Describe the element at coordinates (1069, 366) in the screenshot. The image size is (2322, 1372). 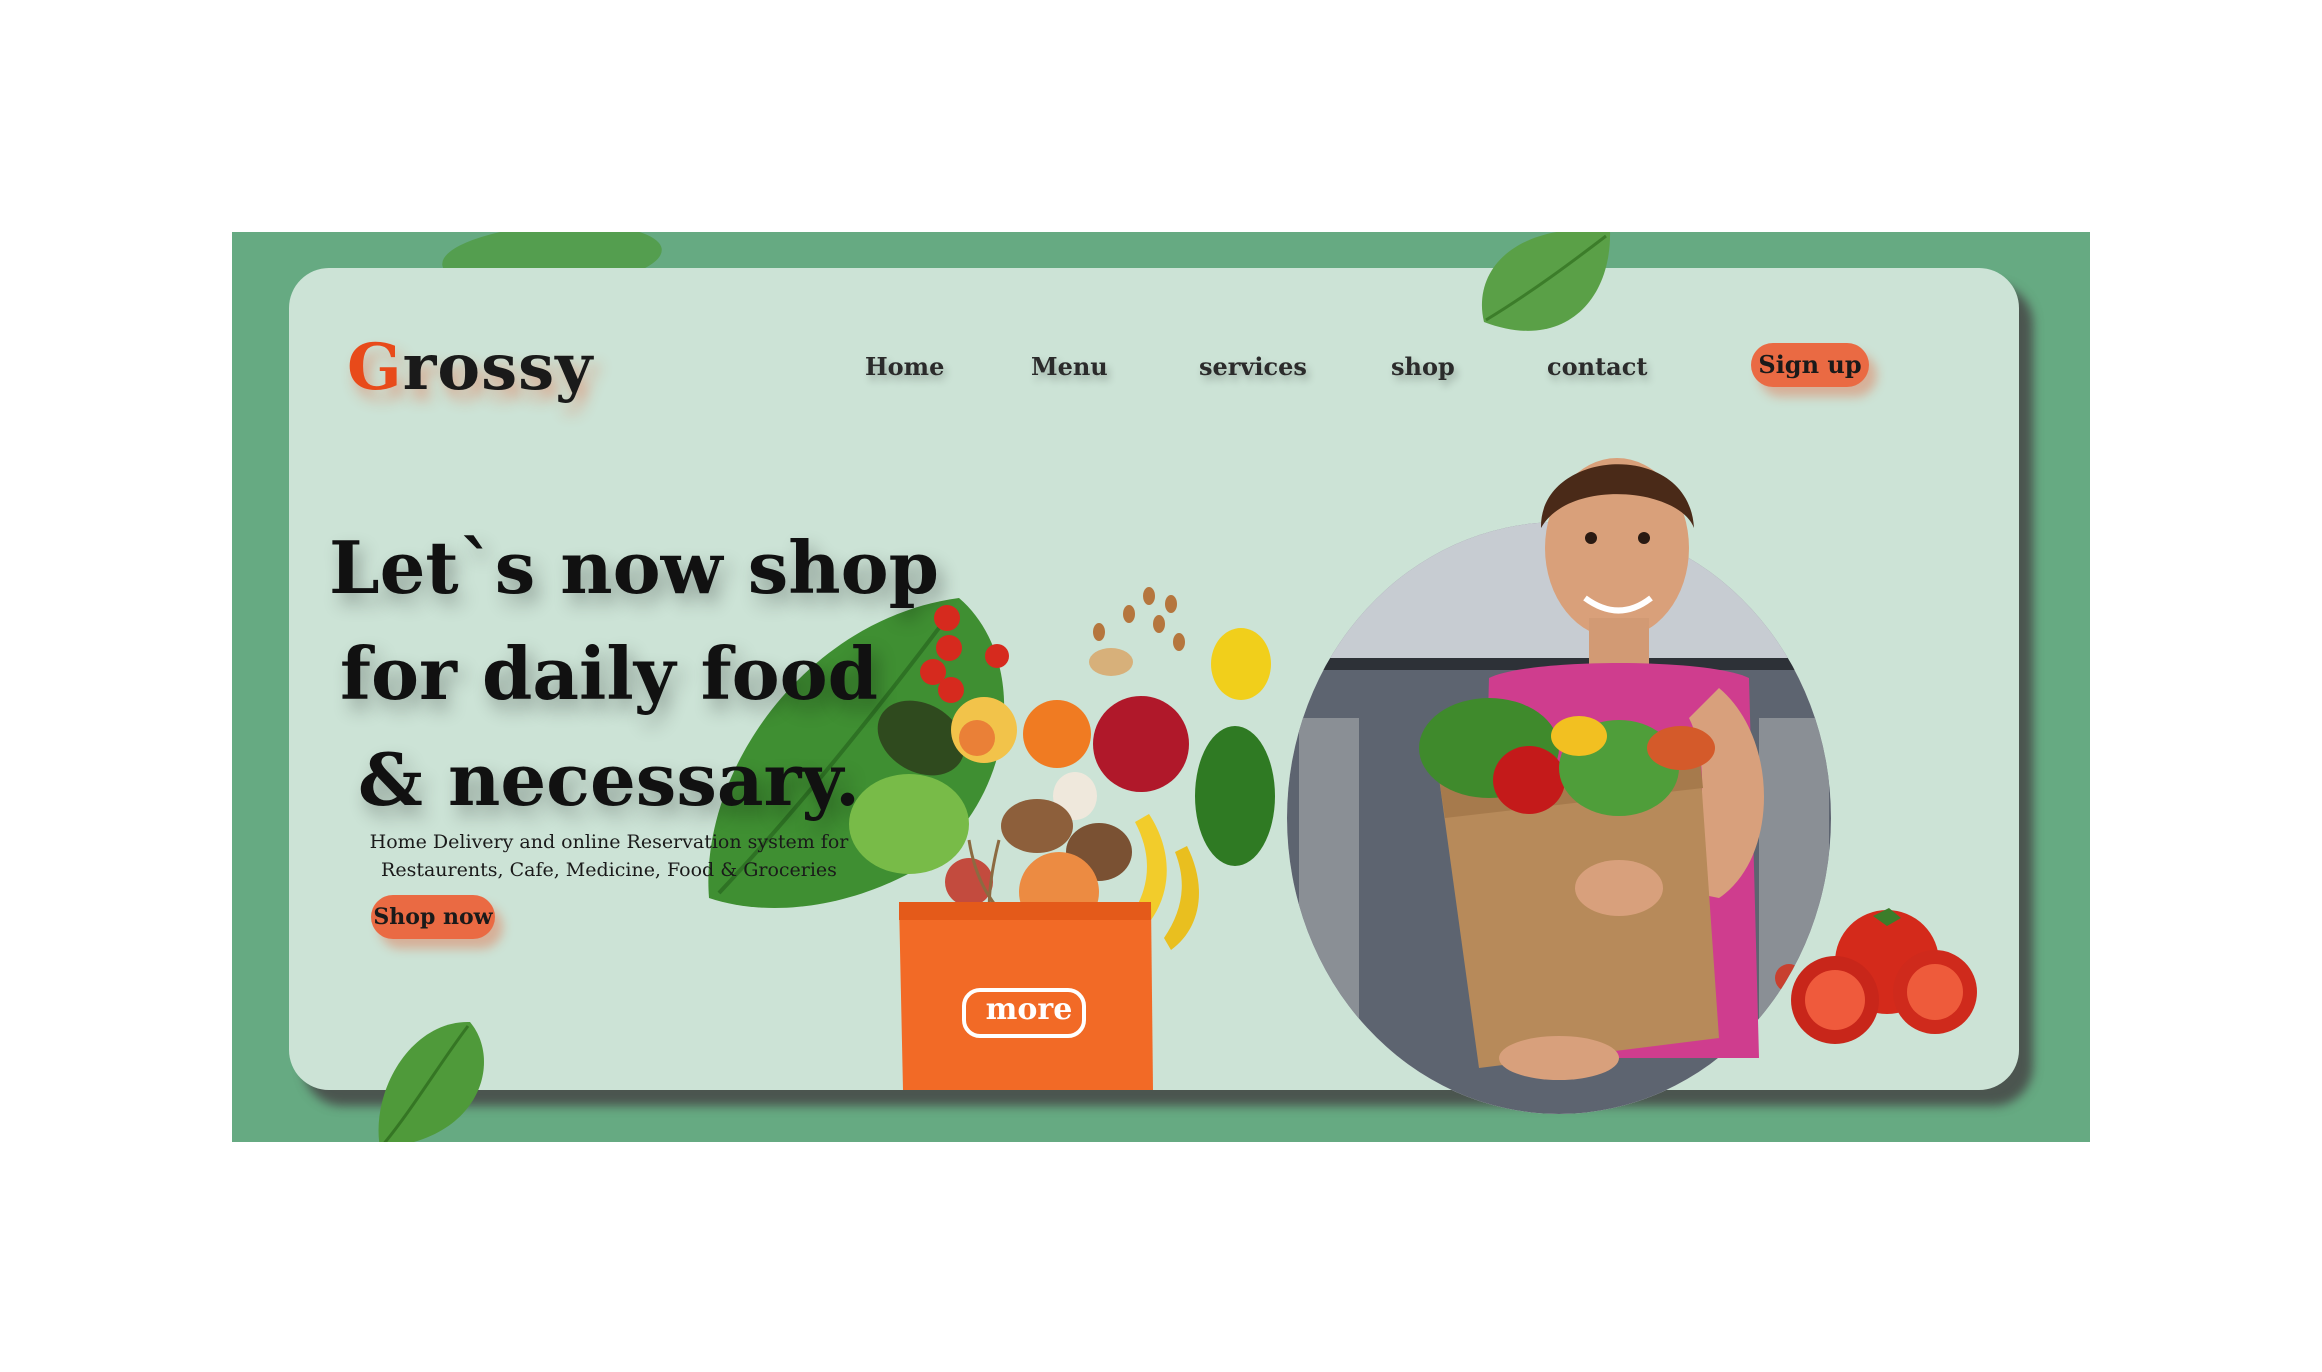
I see `nav-menu: Menu` at that location.